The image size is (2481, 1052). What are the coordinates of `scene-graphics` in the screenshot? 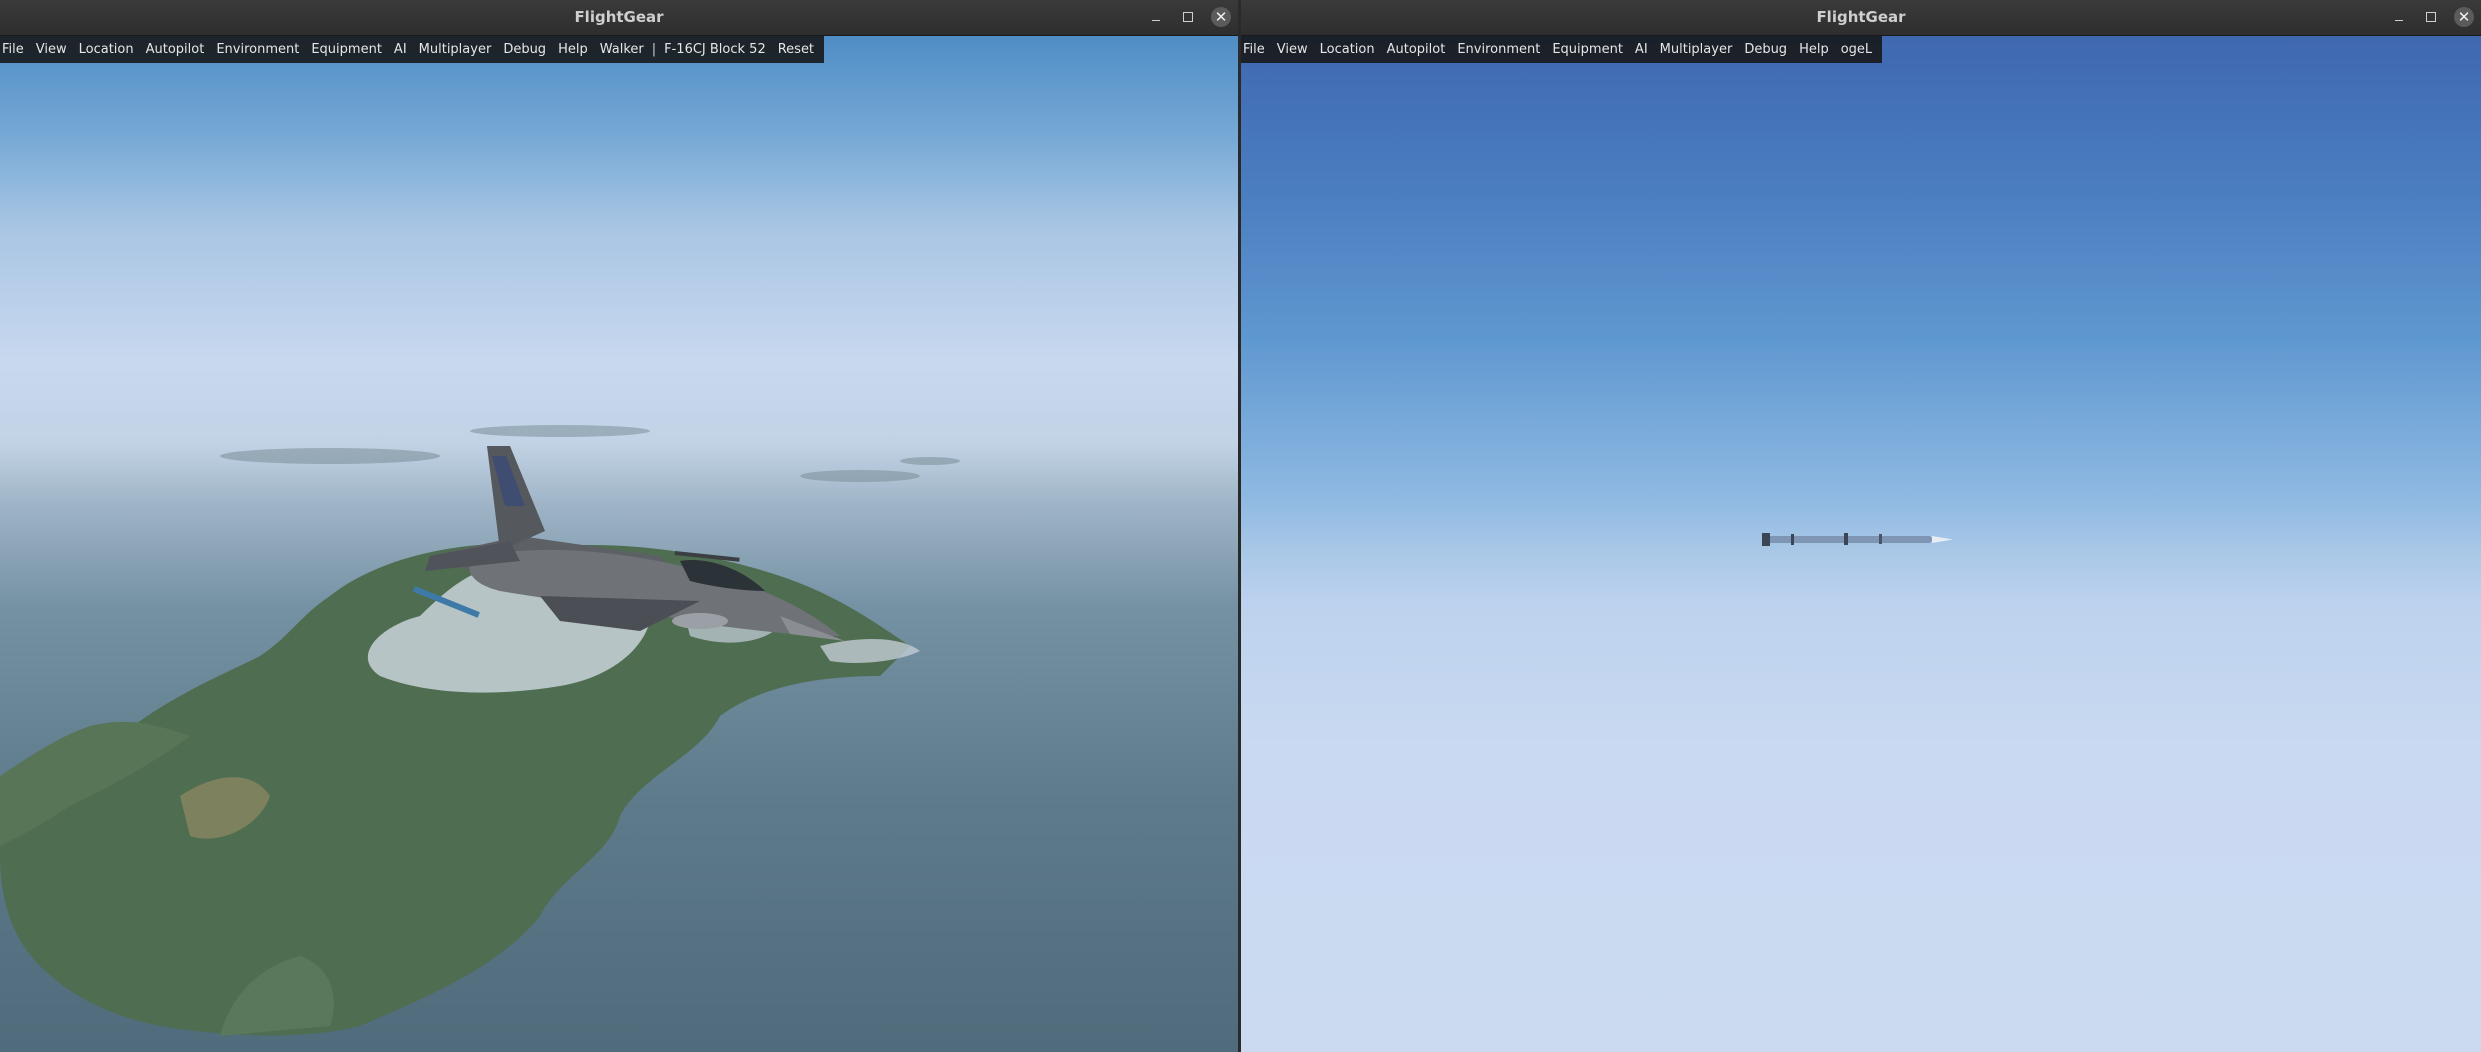 It's located at (1857, 539).